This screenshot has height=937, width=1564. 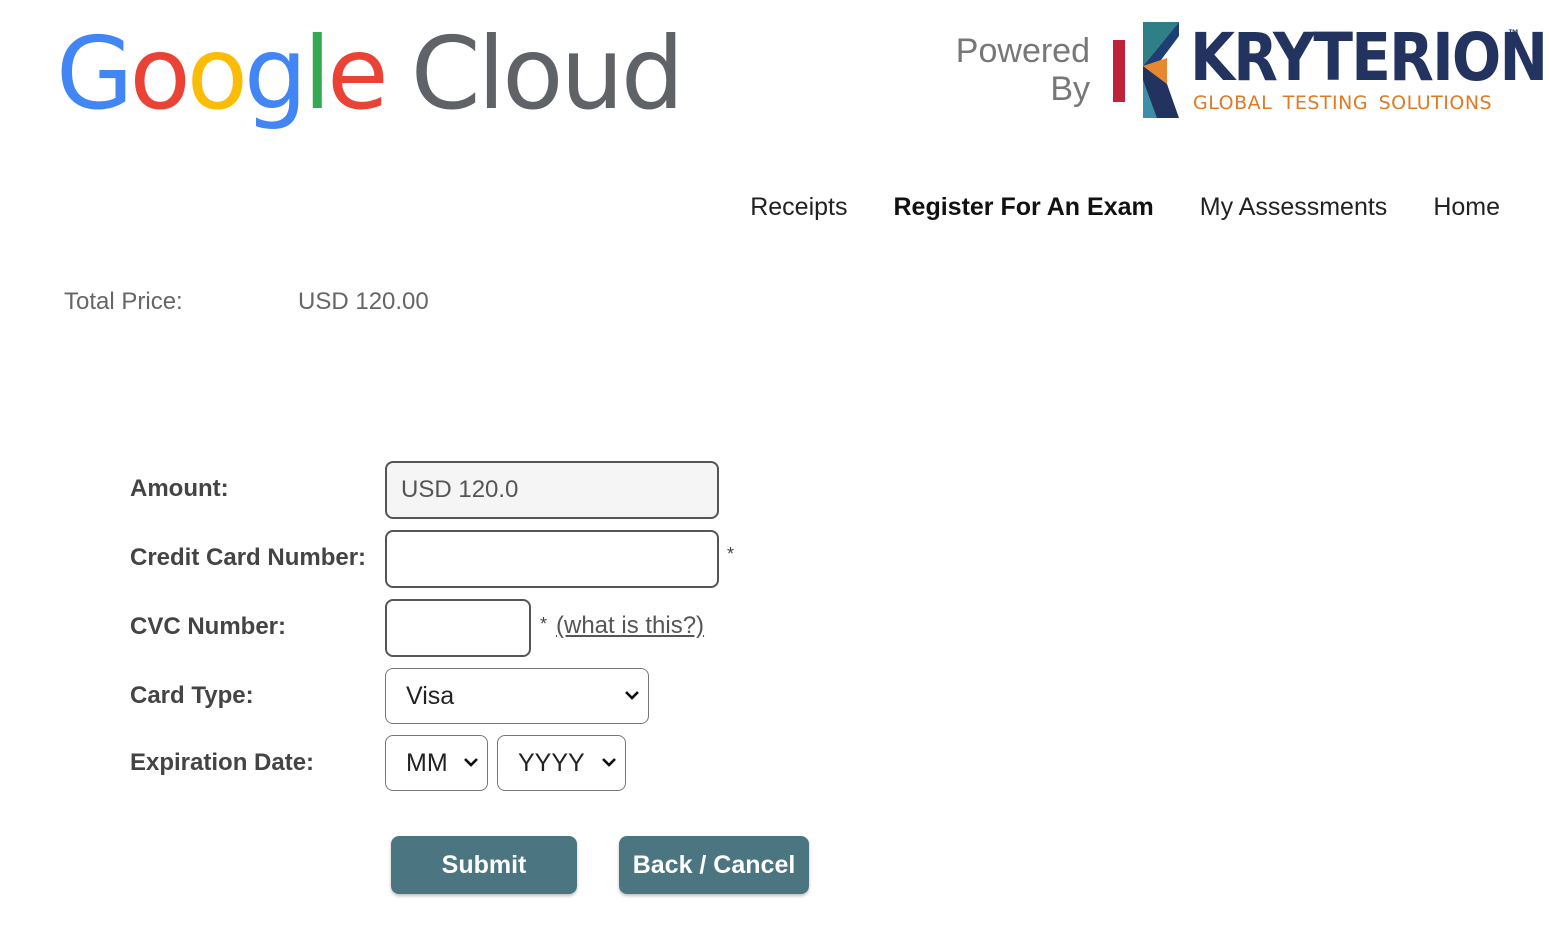 What do you see at coordinates (484, 865) in the screenshot?
I see `submit-button: Submit` at bounding box center [484, 865].